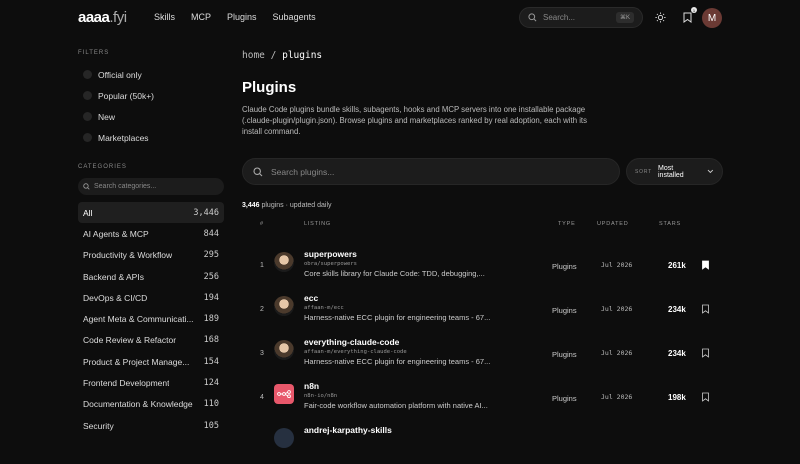 This screenshot has width=800, height=464. Describe the element at coordinates (138, 404) in the screenshot. I see `category-name: Documentation & Knowledge` at that location.